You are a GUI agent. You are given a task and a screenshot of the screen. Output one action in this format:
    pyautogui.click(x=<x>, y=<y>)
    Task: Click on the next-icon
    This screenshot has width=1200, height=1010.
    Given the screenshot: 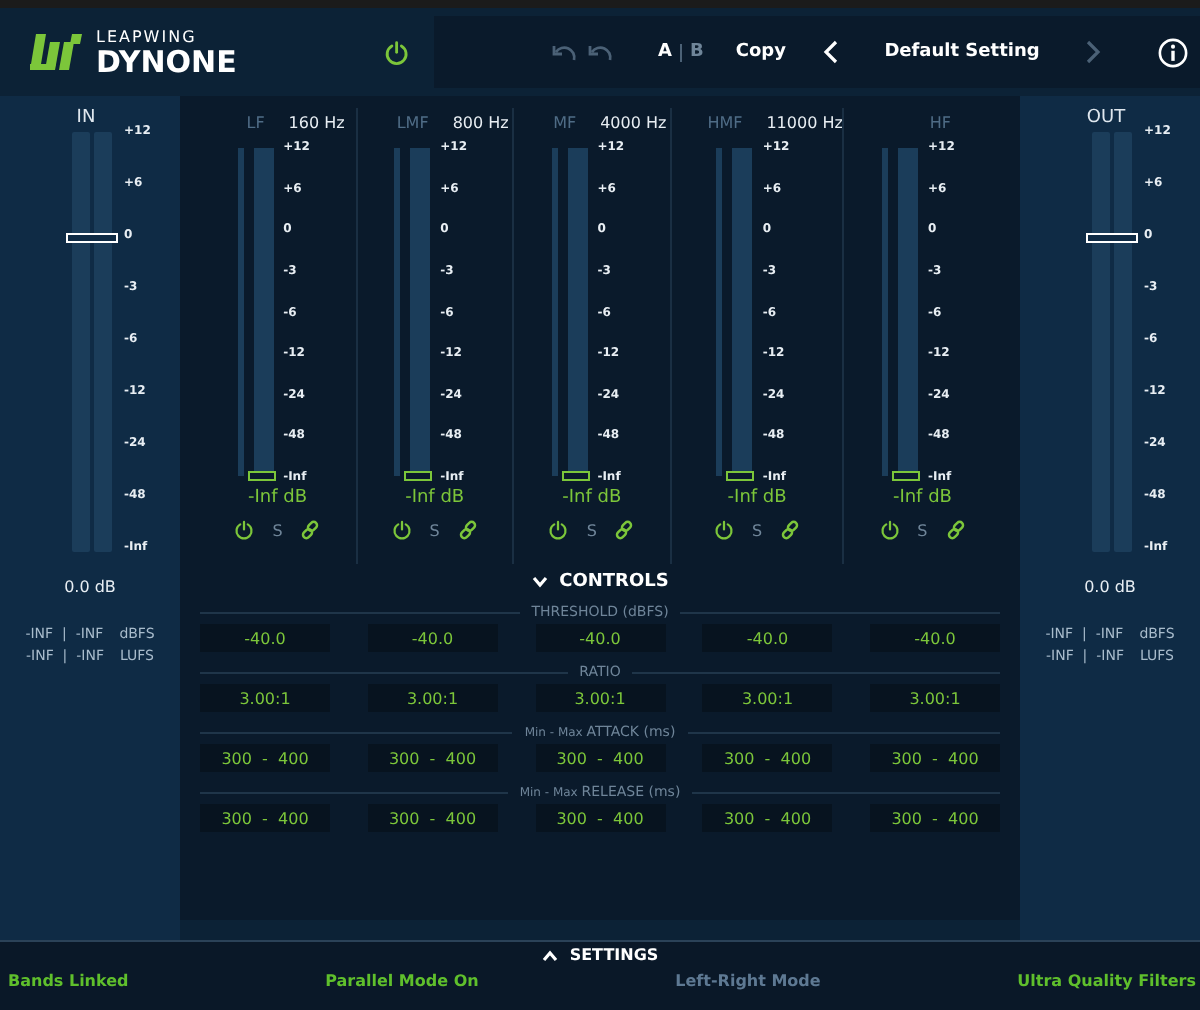 What is the action you would take?
    pyautogui.click(x=1092, y=52)
    